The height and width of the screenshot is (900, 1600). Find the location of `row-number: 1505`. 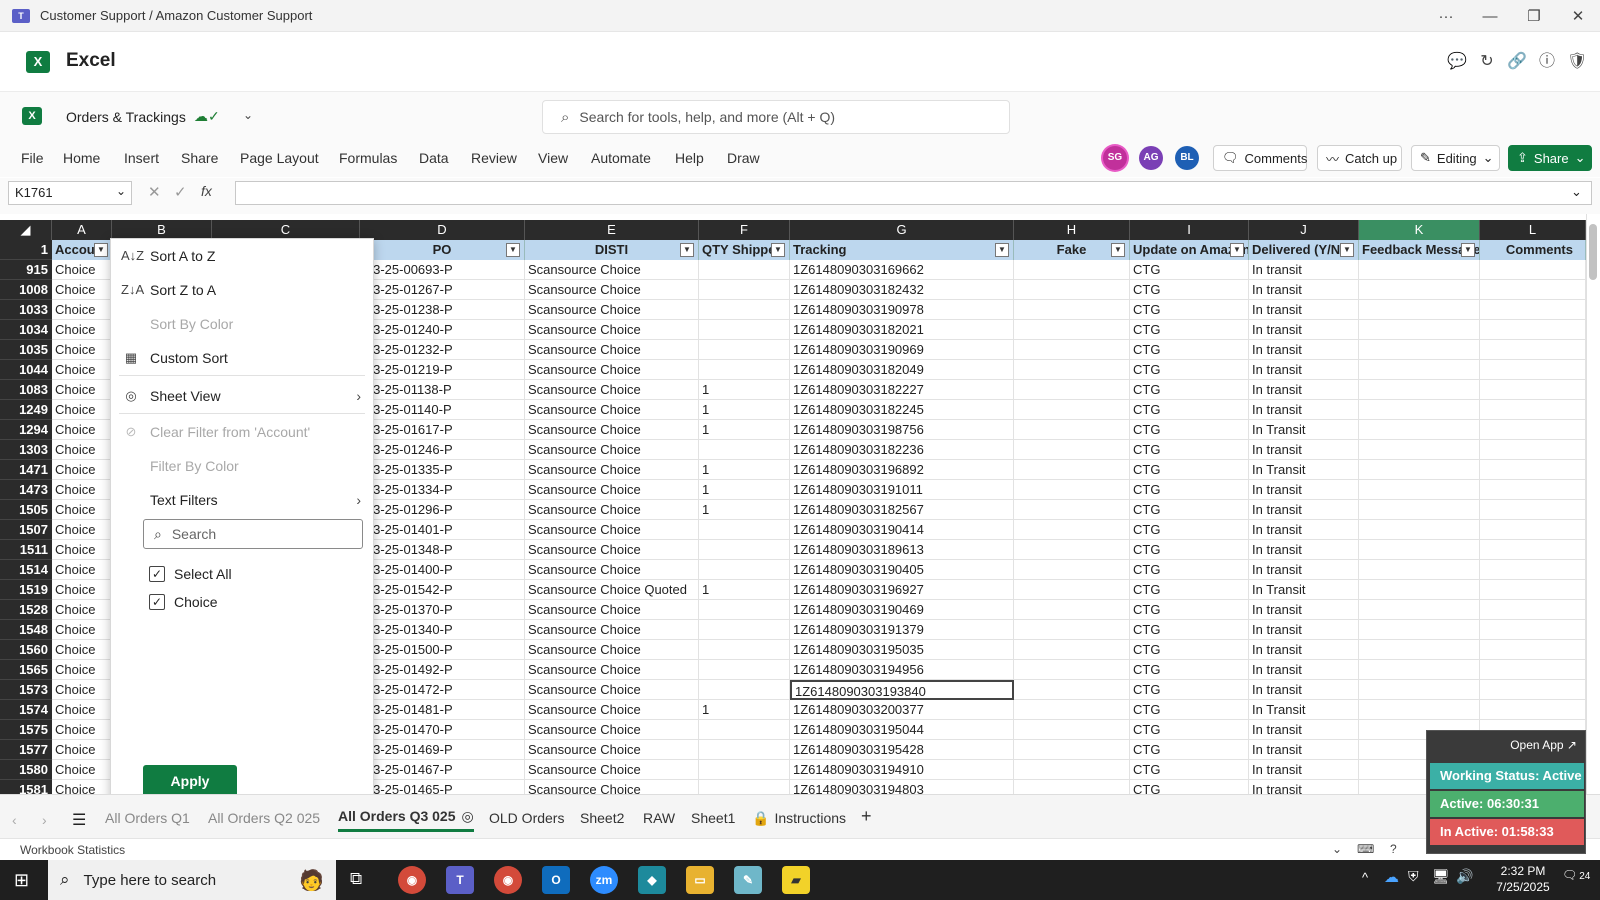

row-number: 1505 is located at coordinates (26, 510).